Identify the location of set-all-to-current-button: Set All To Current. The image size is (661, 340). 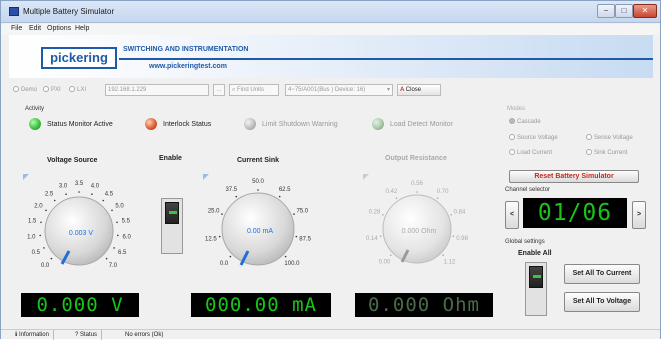
(602, 274).